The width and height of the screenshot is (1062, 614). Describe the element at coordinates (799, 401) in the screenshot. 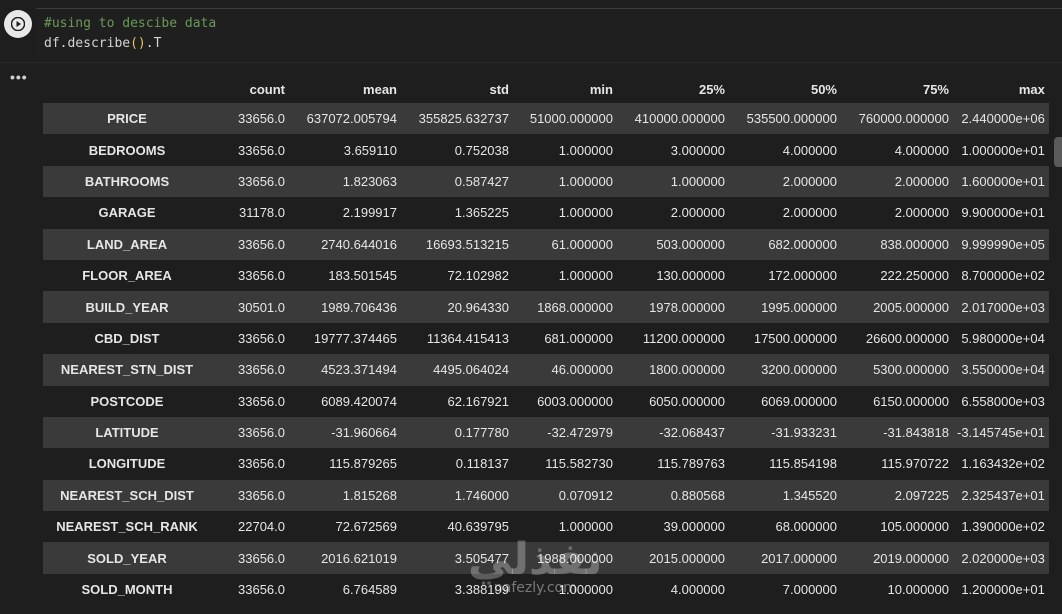

I see `table-cell: 6069.000000` at that location.